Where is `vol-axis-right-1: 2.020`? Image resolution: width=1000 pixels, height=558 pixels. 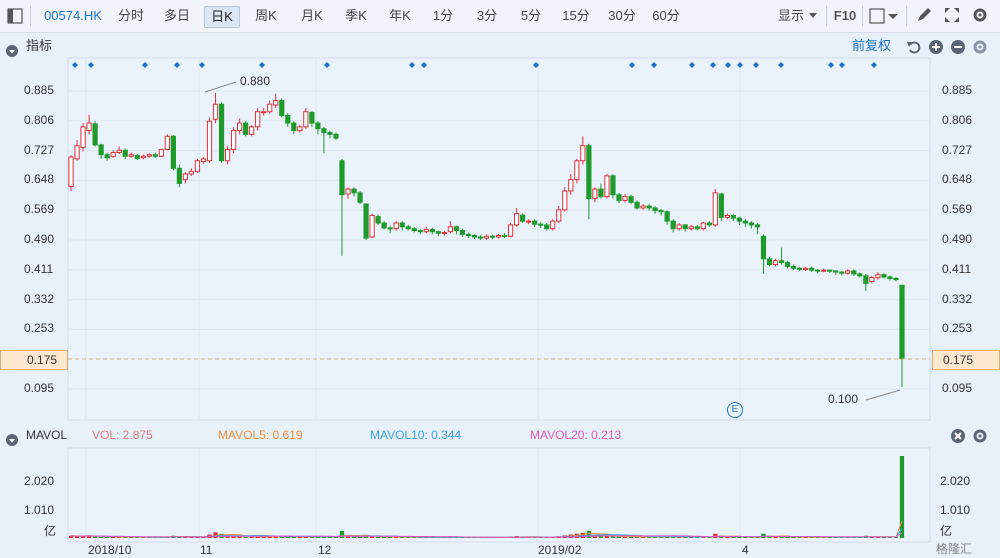 vol-axis-right-1: 2.020 is located at coordinates (955, 481).